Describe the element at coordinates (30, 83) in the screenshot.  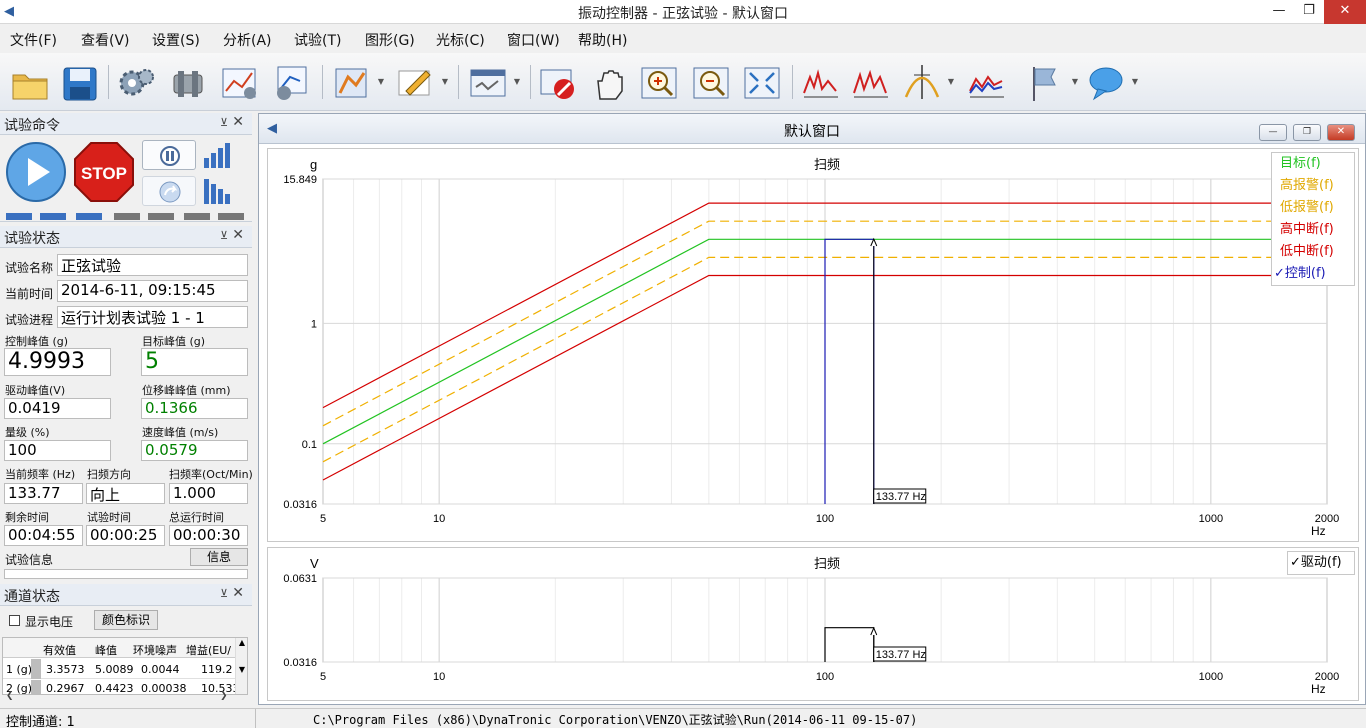
I see `open-folder-icon` at that location.